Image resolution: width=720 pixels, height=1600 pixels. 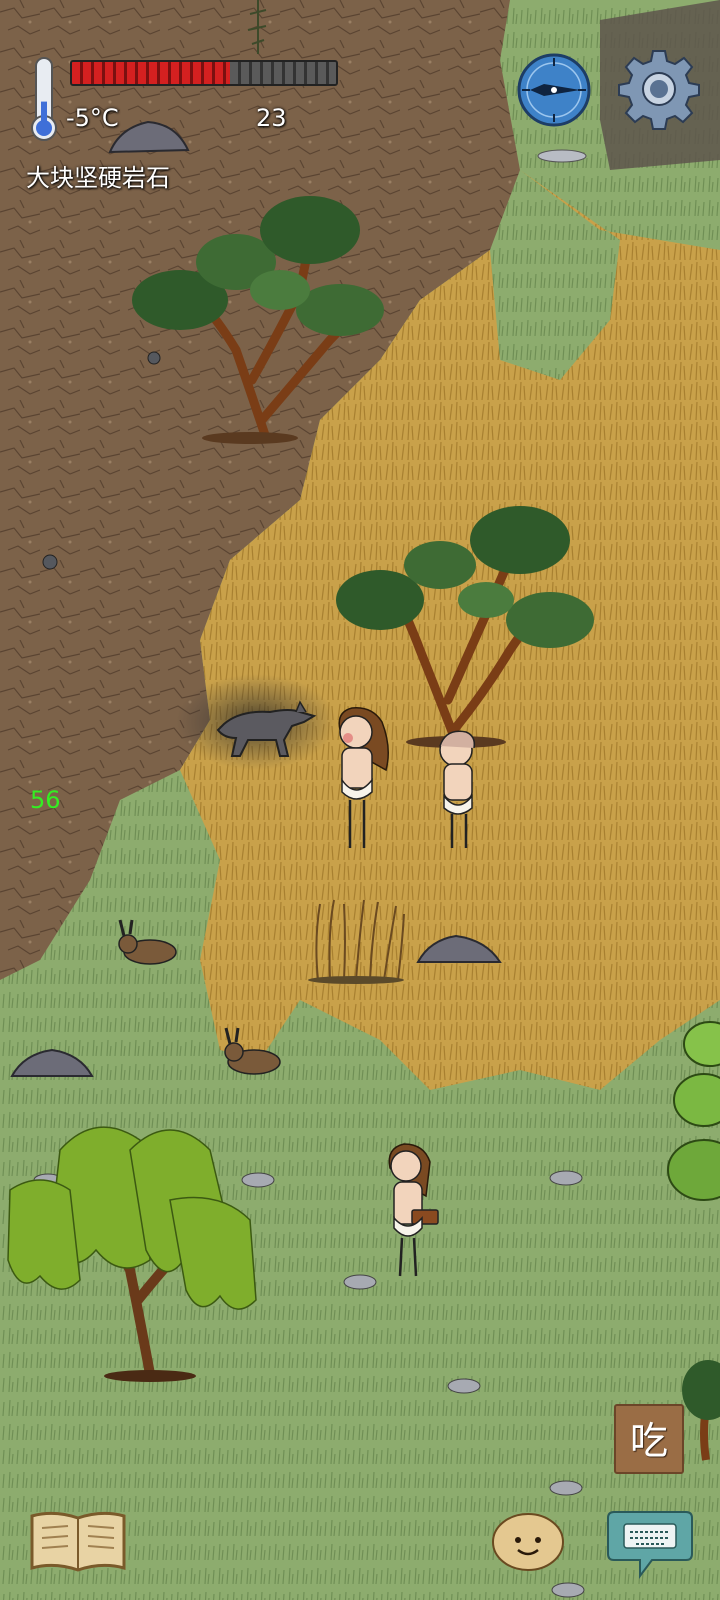 What do you see at coordinates (659, 89) in the screenshot?
I see `gear-icon` at bounding box center [659, 89].